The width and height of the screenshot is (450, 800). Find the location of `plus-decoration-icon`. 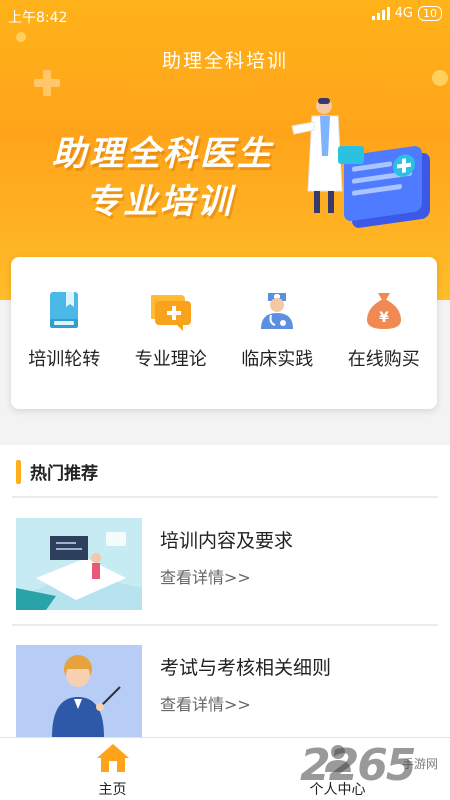

plus-decoration-icon is located at coordinates (47, 83).